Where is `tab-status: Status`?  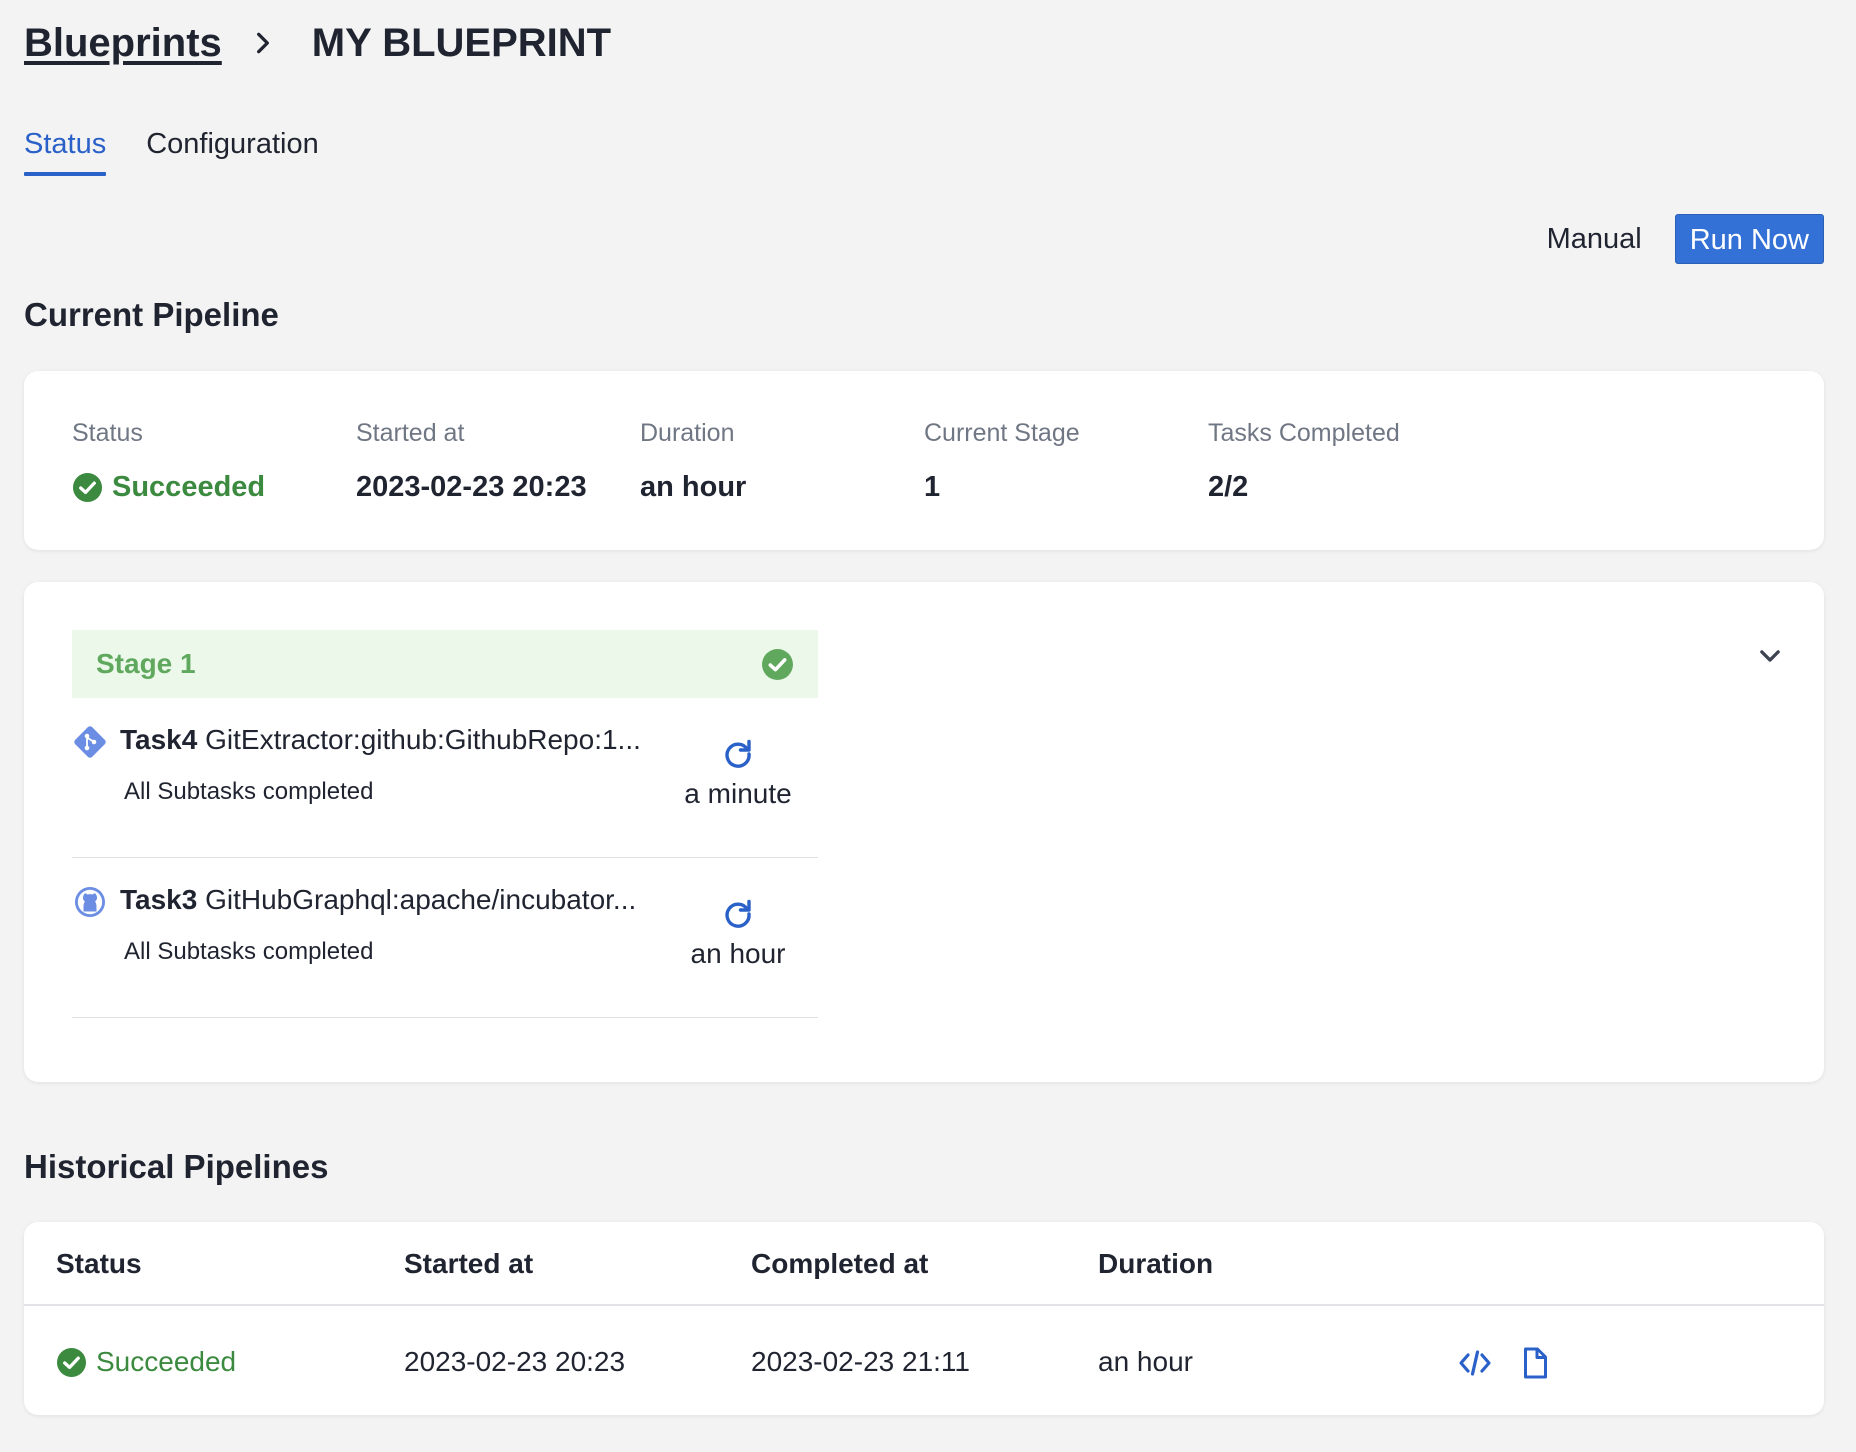
tab-status: Status is located at coordinates (65, 149).